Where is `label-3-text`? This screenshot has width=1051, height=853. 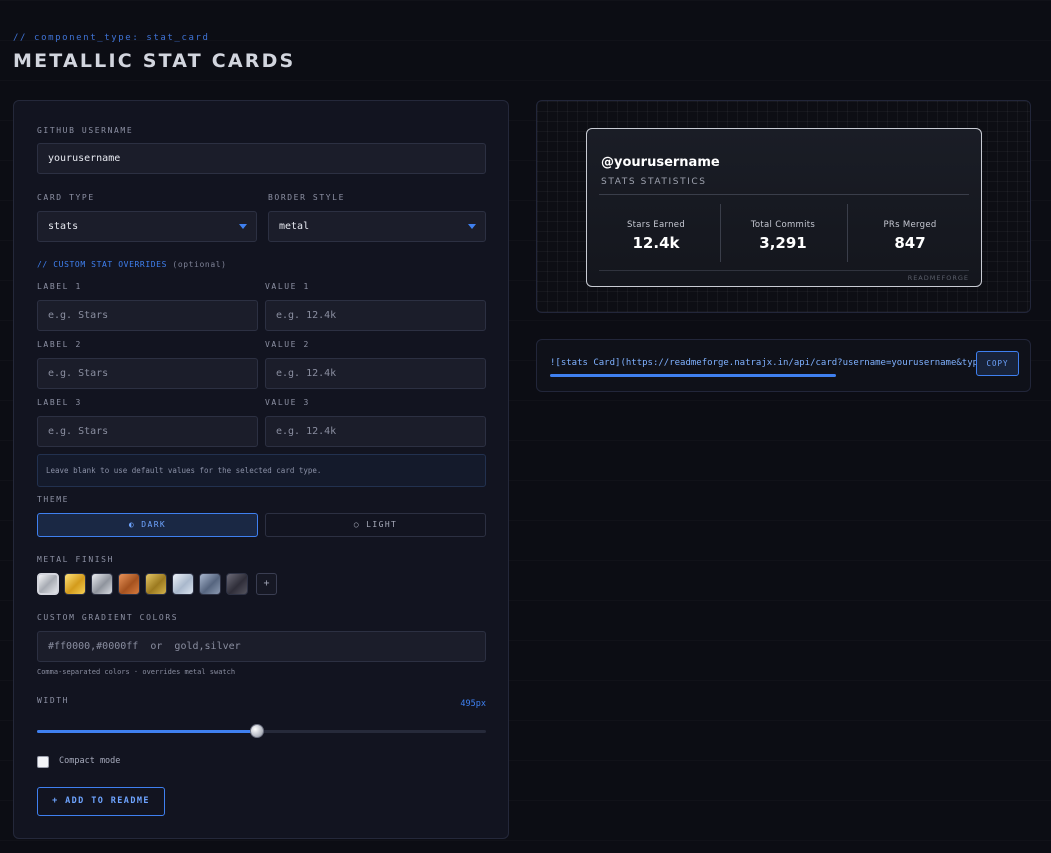
label-3-text is located at coordinates (147, 431).